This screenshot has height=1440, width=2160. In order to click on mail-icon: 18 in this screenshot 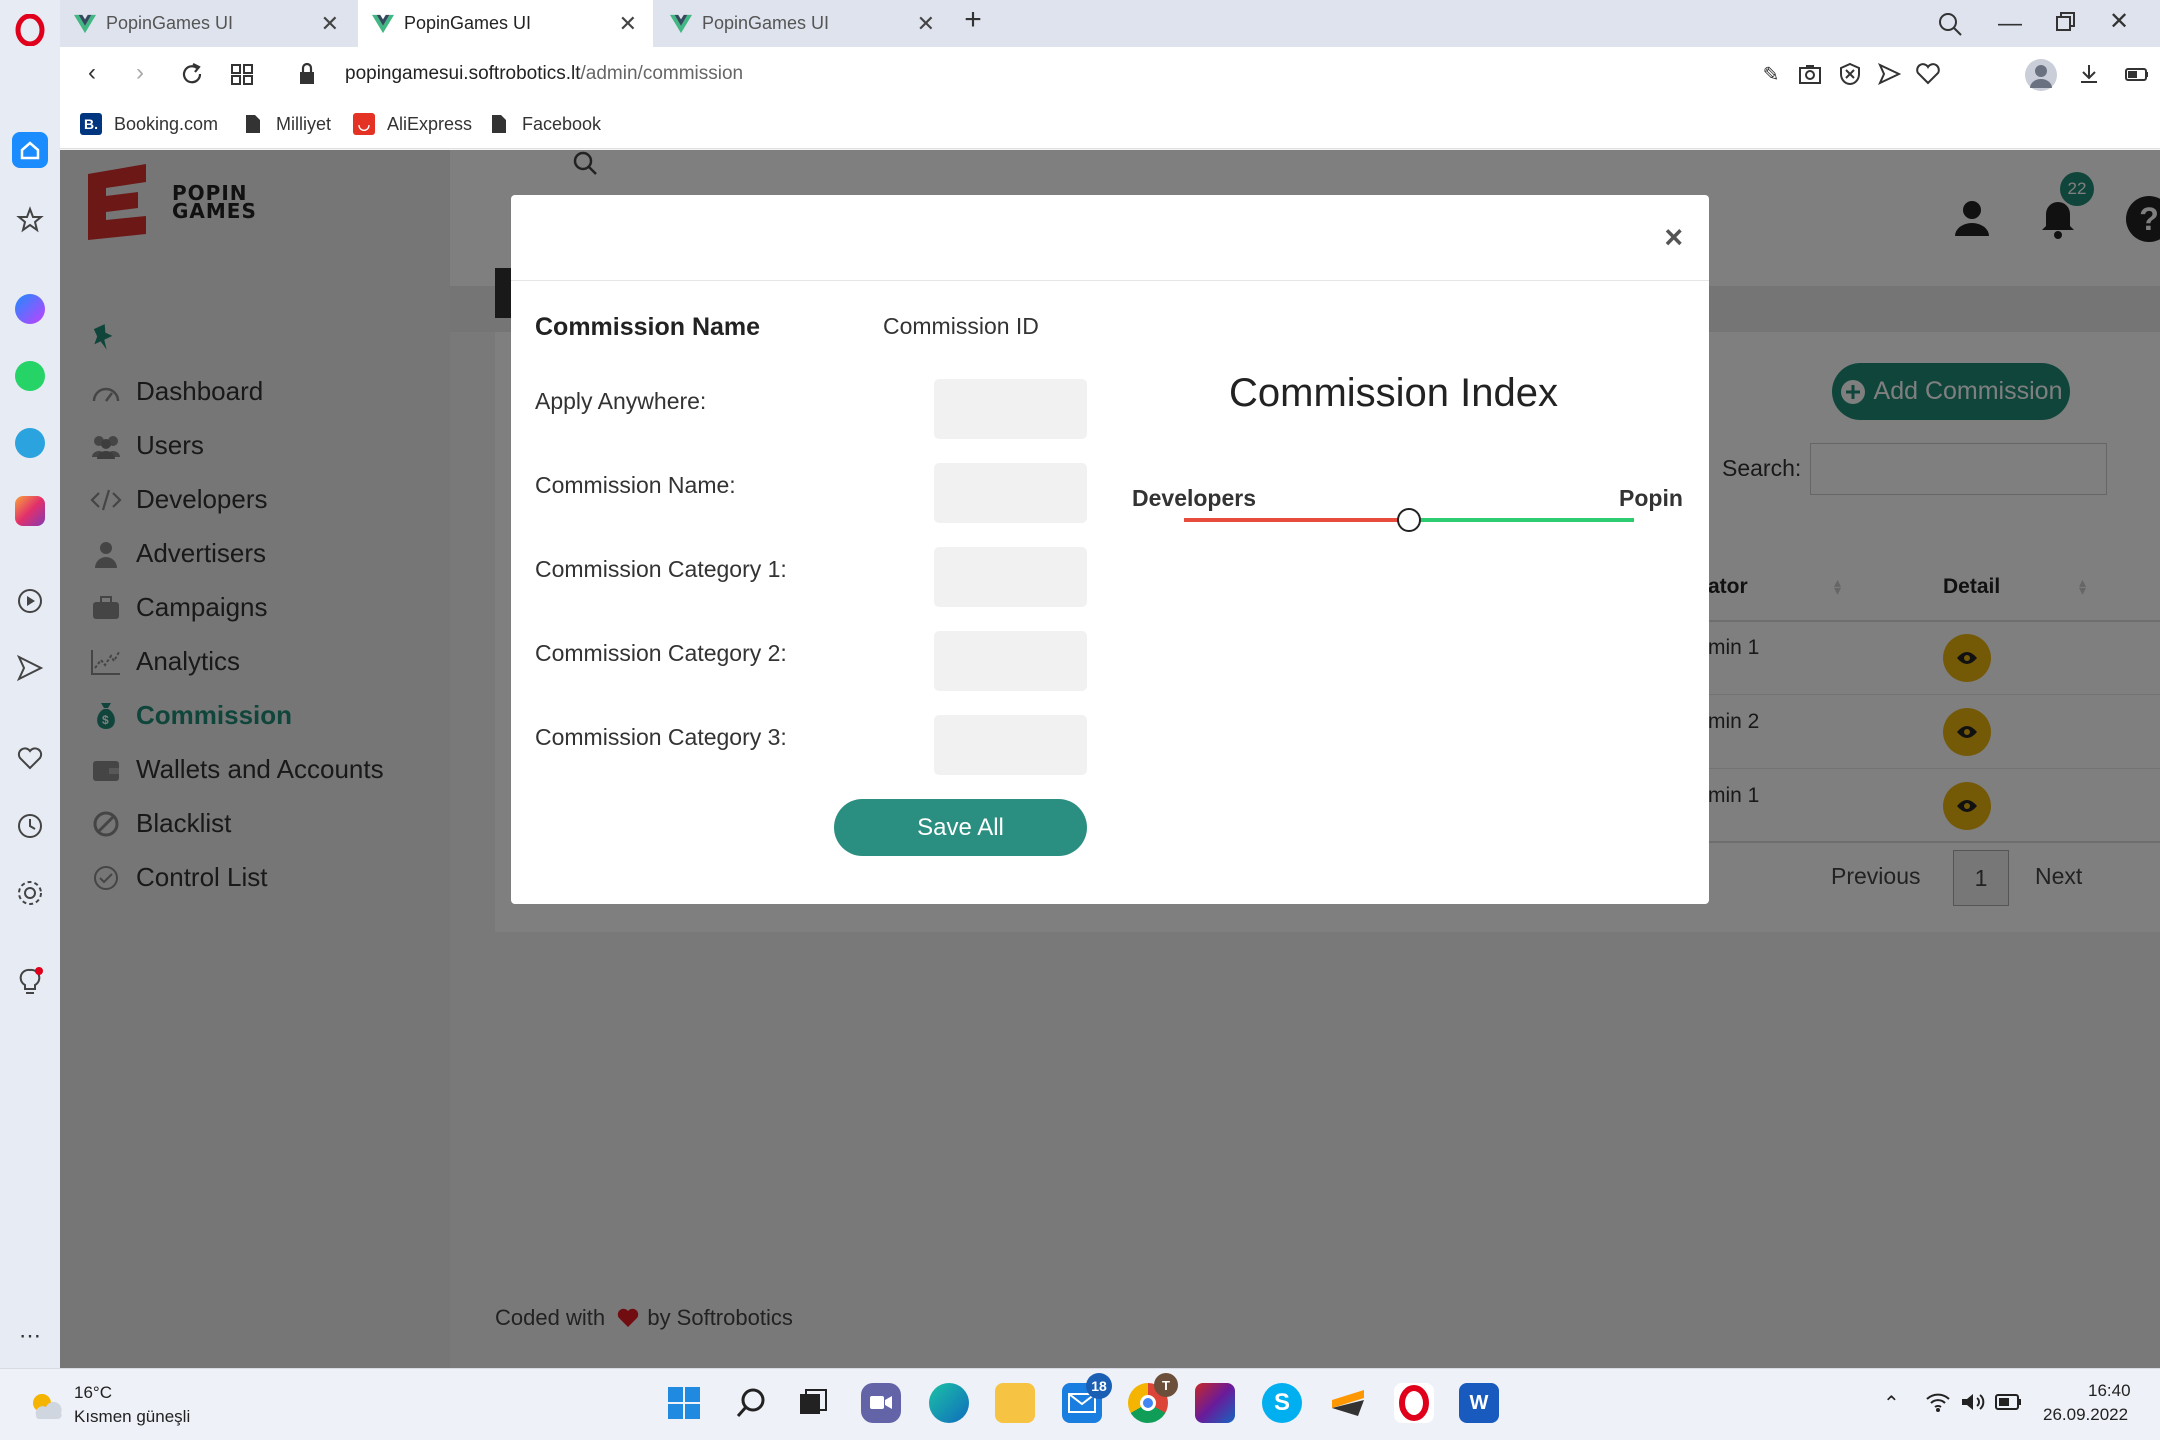, I will do `click(1087, 1398)`.